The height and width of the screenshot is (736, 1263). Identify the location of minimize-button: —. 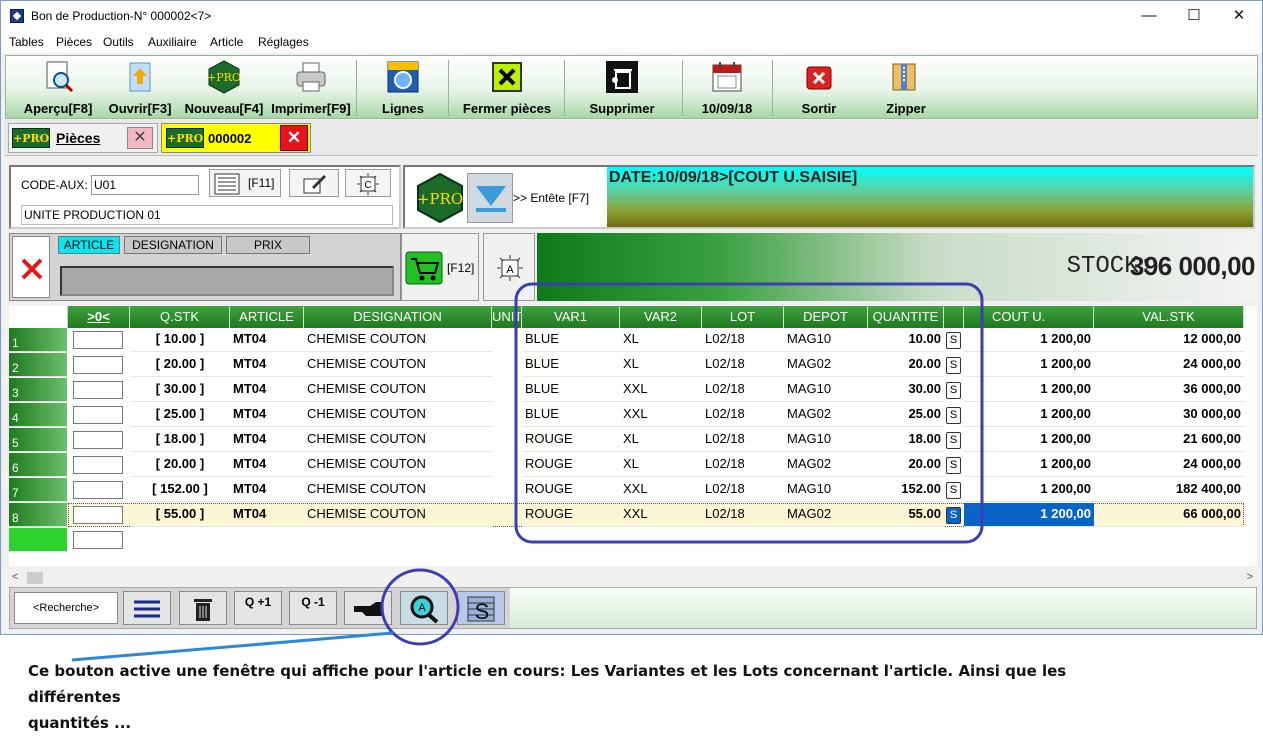
(1149, 16).